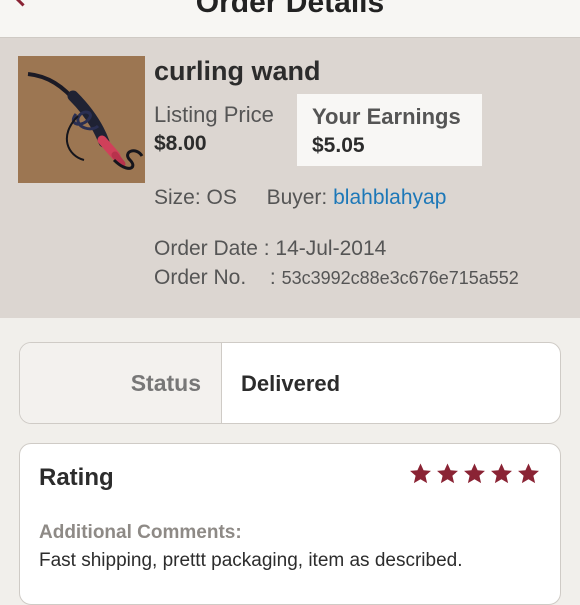 This screenshot has height=605, width=580. Describe the element at coordinates (214, 129) in the screenshot. I see `listing-price: Listing Price $8.00` at that location.